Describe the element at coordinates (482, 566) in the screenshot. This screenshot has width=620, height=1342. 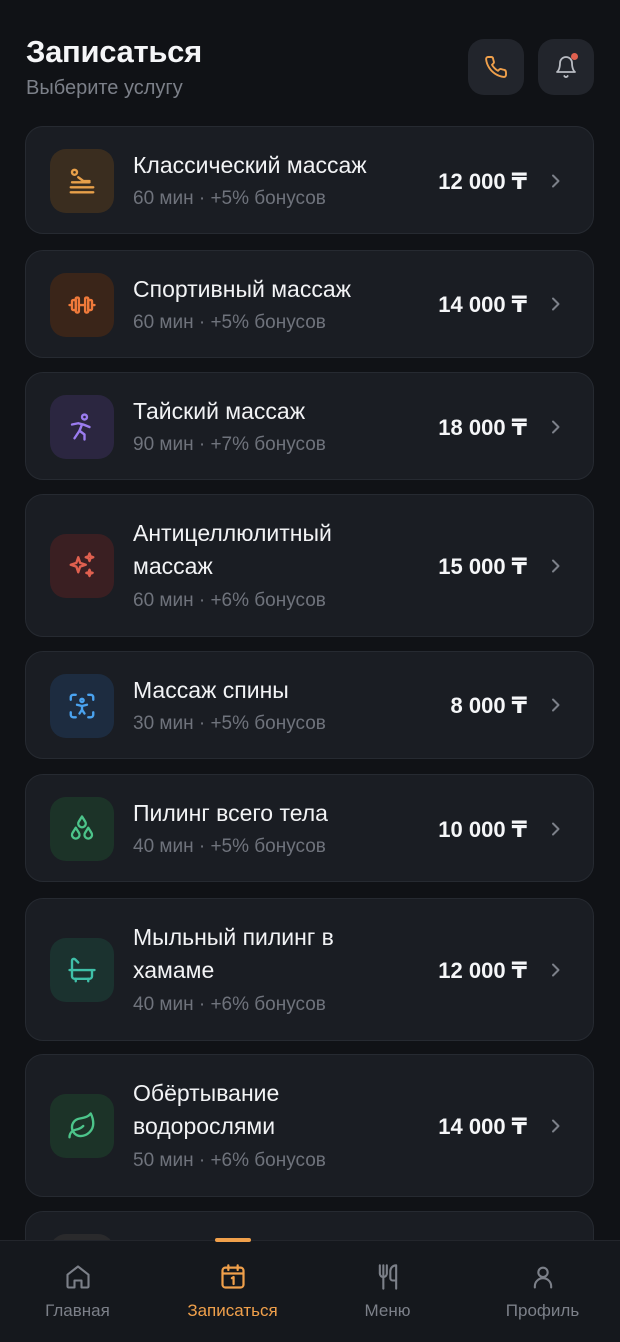
I see `service-price: 15 000 ₸` at that location.